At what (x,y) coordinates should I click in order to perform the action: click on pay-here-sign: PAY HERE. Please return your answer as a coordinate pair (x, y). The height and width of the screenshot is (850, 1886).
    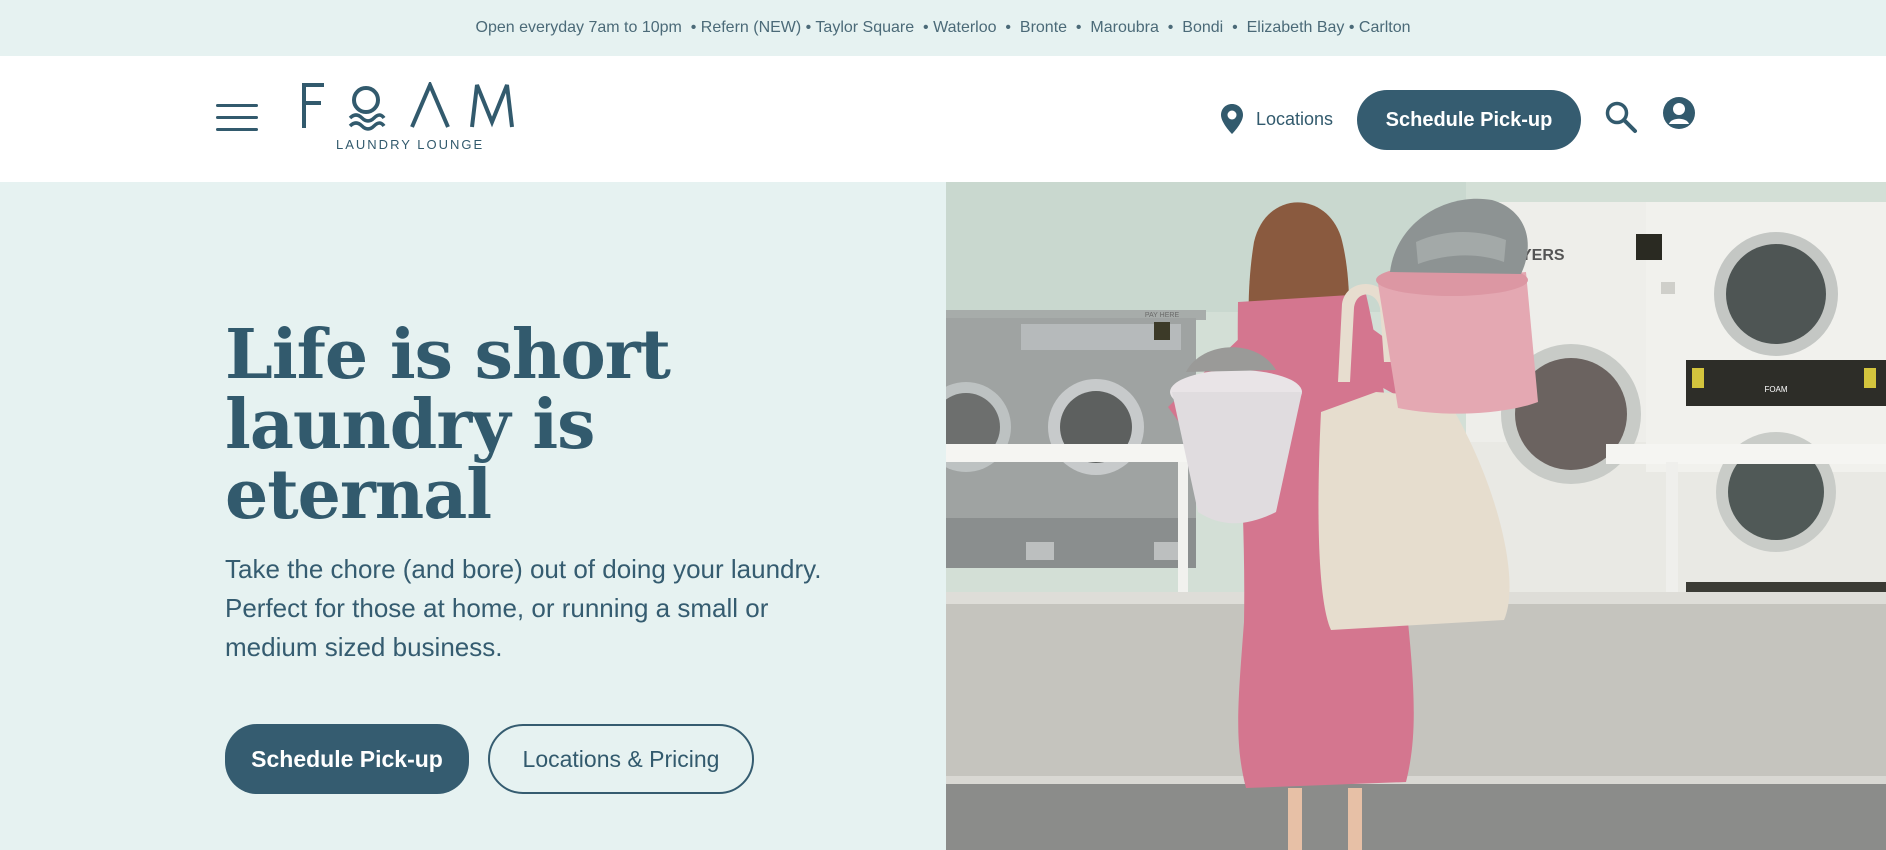
    Looking at the image, I should click on (1162, 315).